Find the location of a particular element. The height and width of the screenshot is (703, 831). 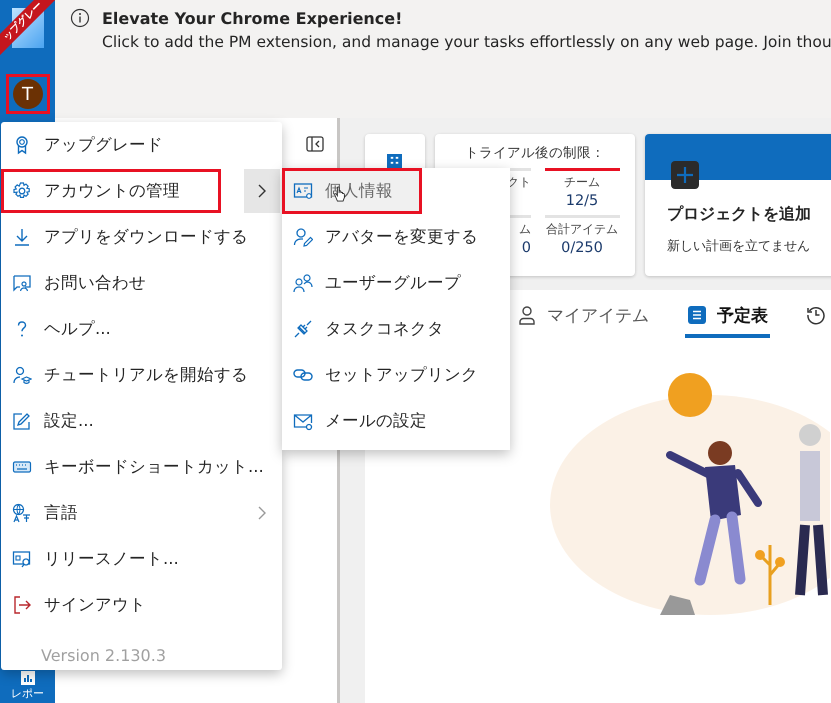

menu-item: アプリをダウンロードする is located at coordinates (130, 237).